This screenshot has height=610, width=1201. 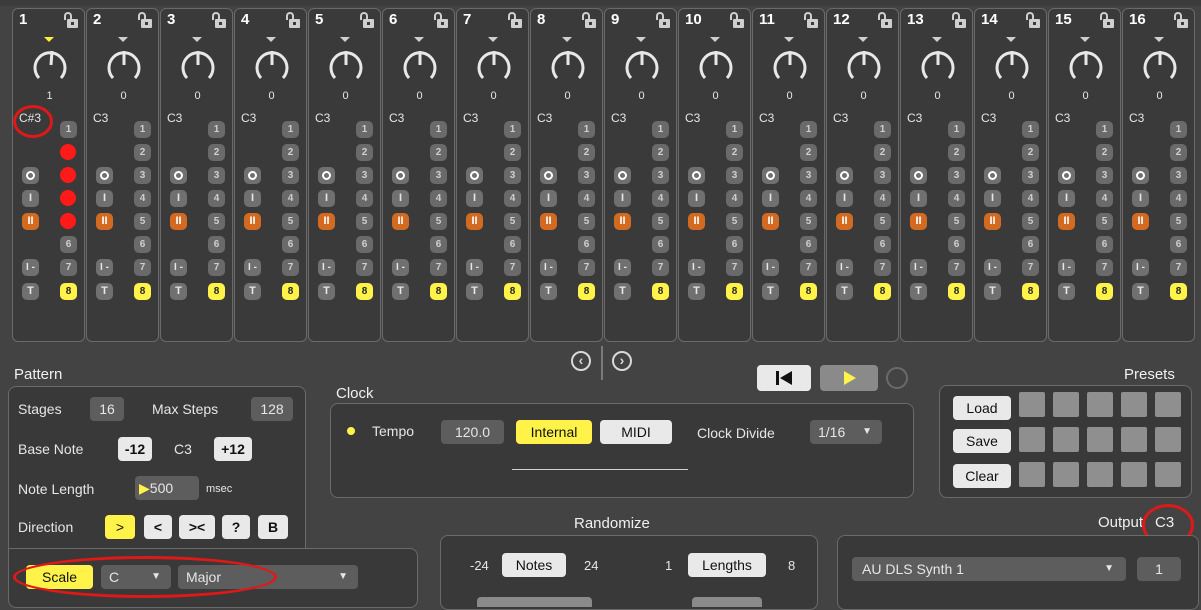 I want to click on midi-clock-button: MIDI, so click(x=636, y=432).